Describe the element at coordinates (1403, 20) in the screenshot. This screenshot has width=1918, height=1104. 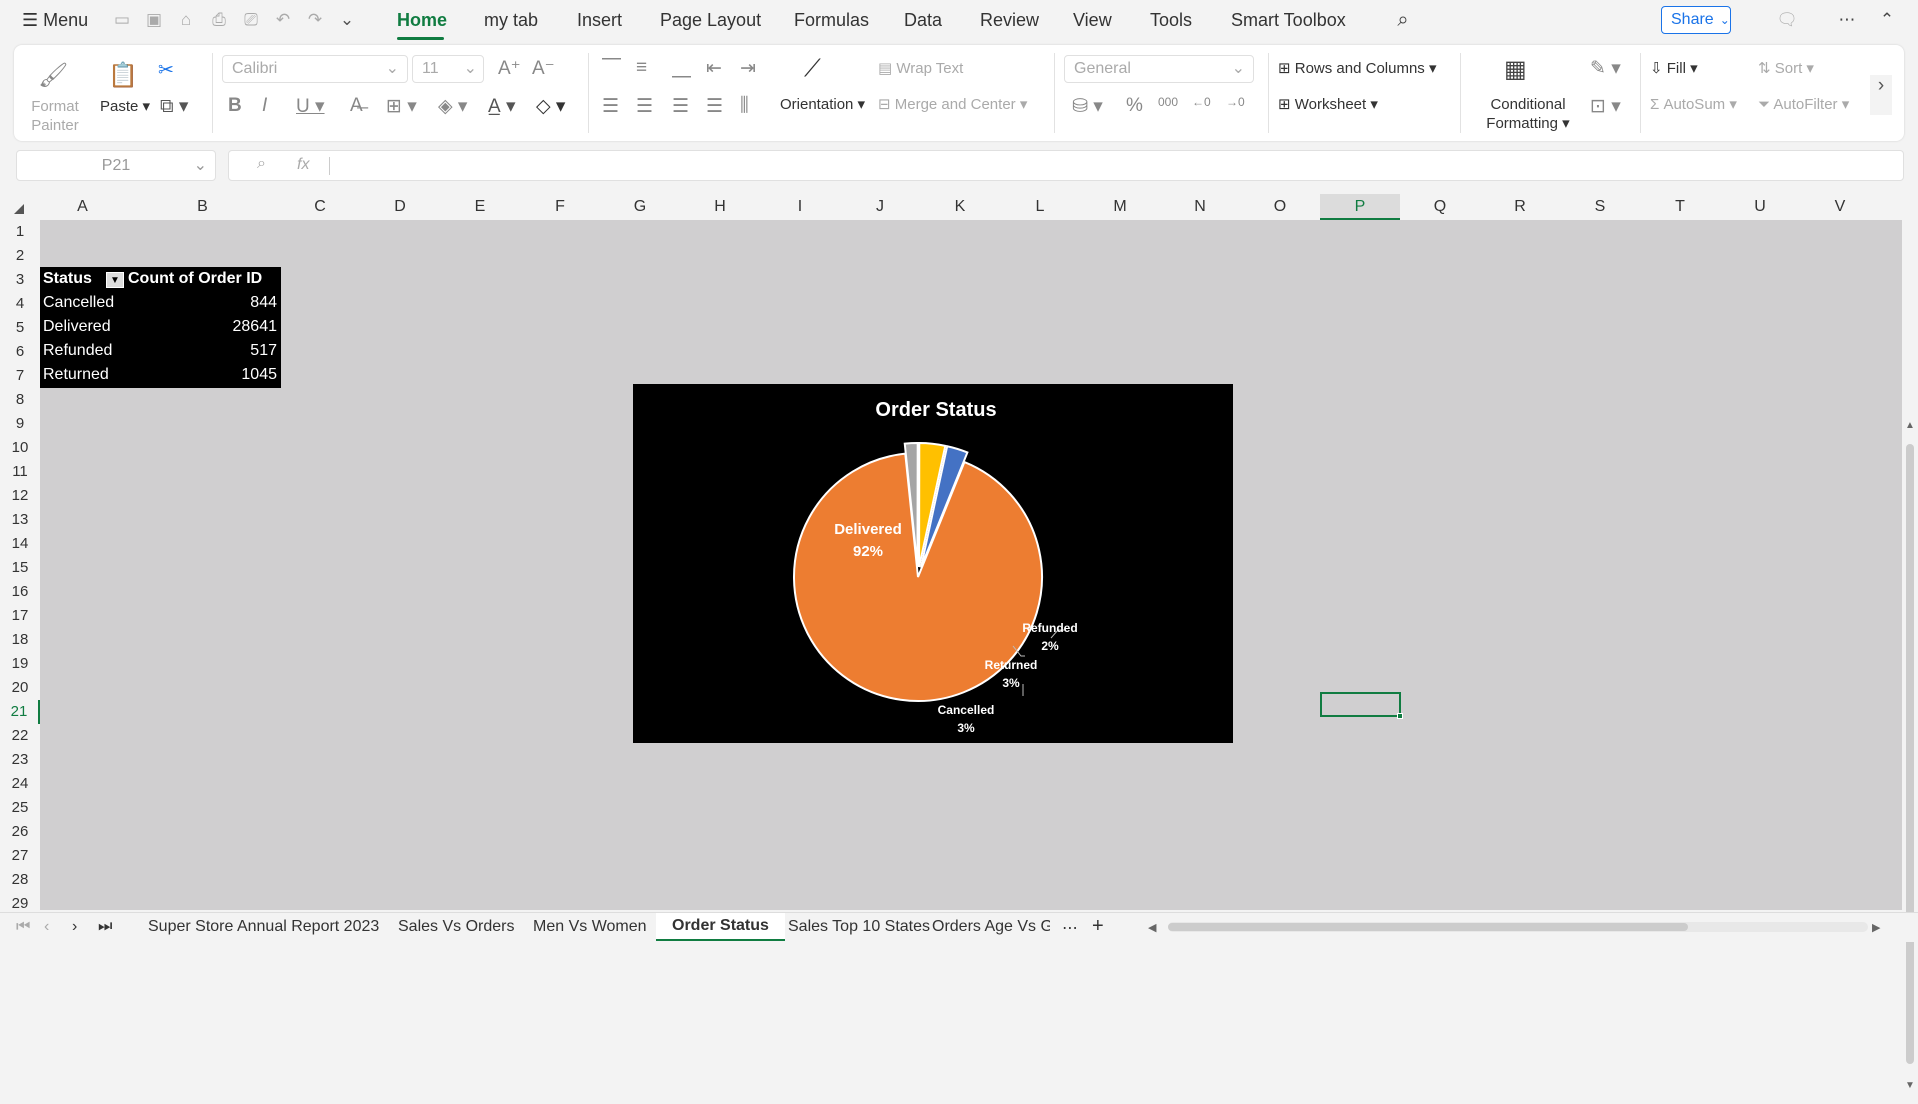
I see `search-icon: ⌕` at that location.